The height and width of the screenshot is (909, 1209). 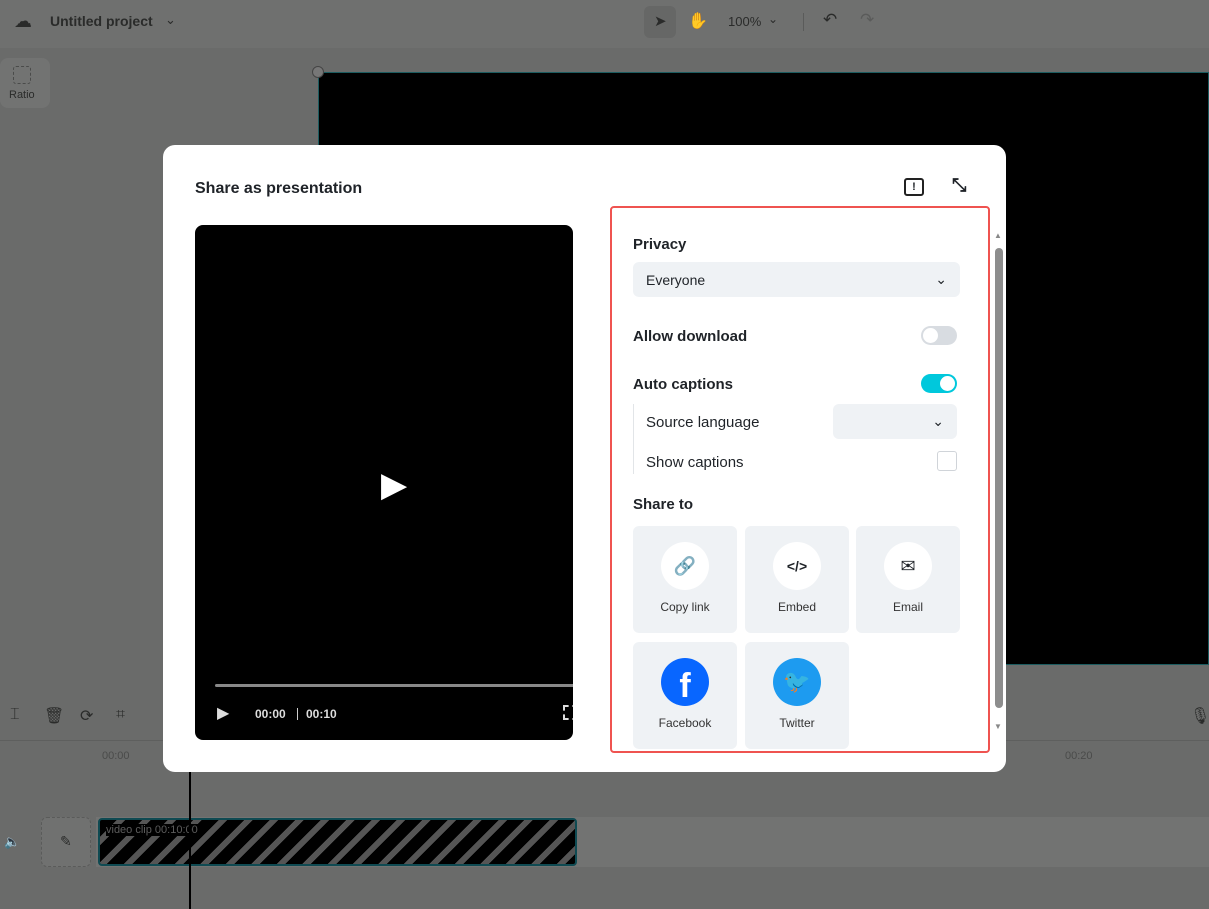 I want to click on facebook-button: f Facebook, so click(x=685, y=695).